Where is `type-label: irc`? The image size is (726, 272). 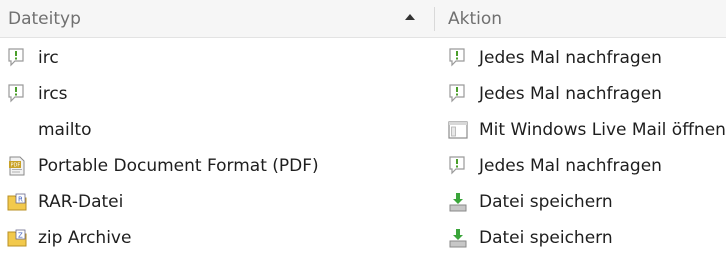 type-label: irc is located at coordinates (48, 58).